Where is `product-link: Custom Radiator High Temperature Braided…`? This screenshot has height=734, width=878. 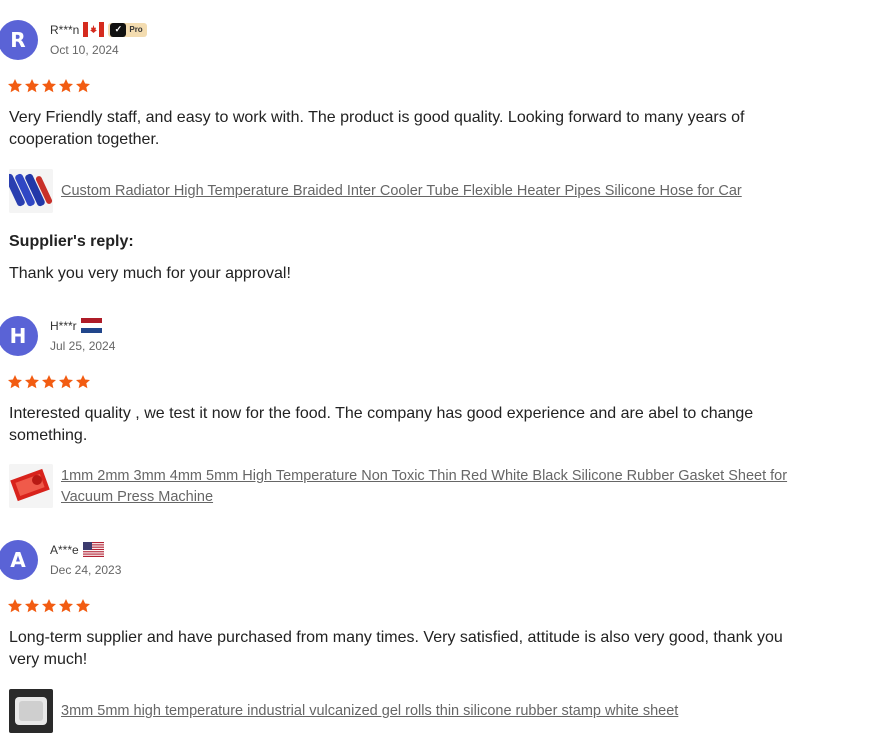
product-link: Custom Radiator High Temperature Braided… is located at coordinates (436, 191).